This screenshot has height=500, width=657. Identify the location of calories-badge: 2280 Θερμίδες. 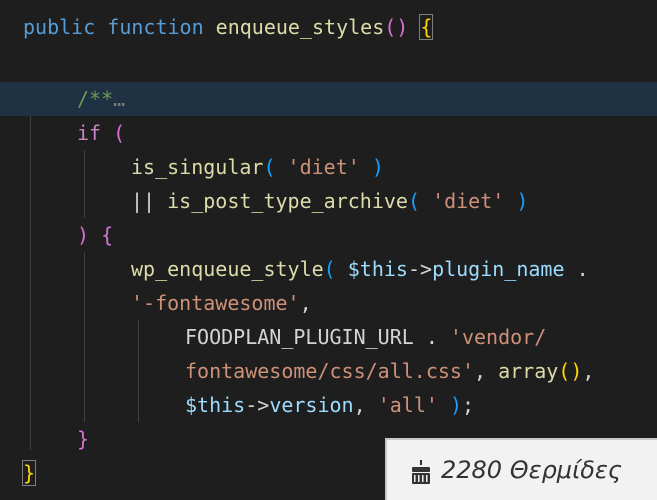
(521, 469).